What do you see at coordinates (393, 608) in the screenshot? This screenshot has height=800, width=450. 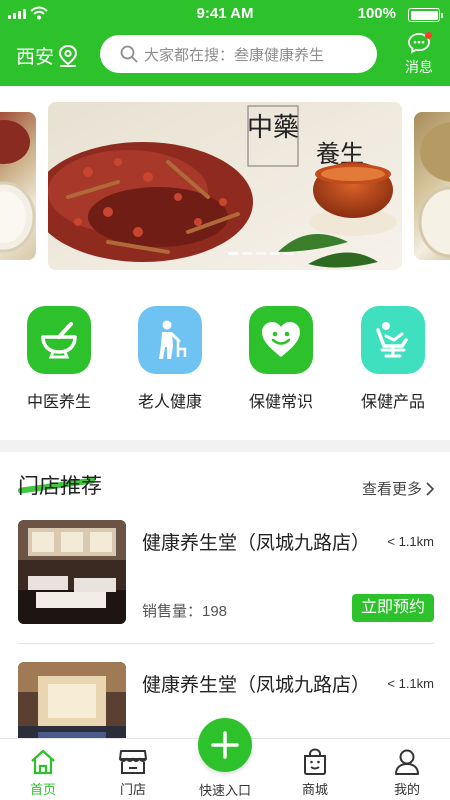 I see `book-now-button: 立即预约` at bounding box center [393, 608].